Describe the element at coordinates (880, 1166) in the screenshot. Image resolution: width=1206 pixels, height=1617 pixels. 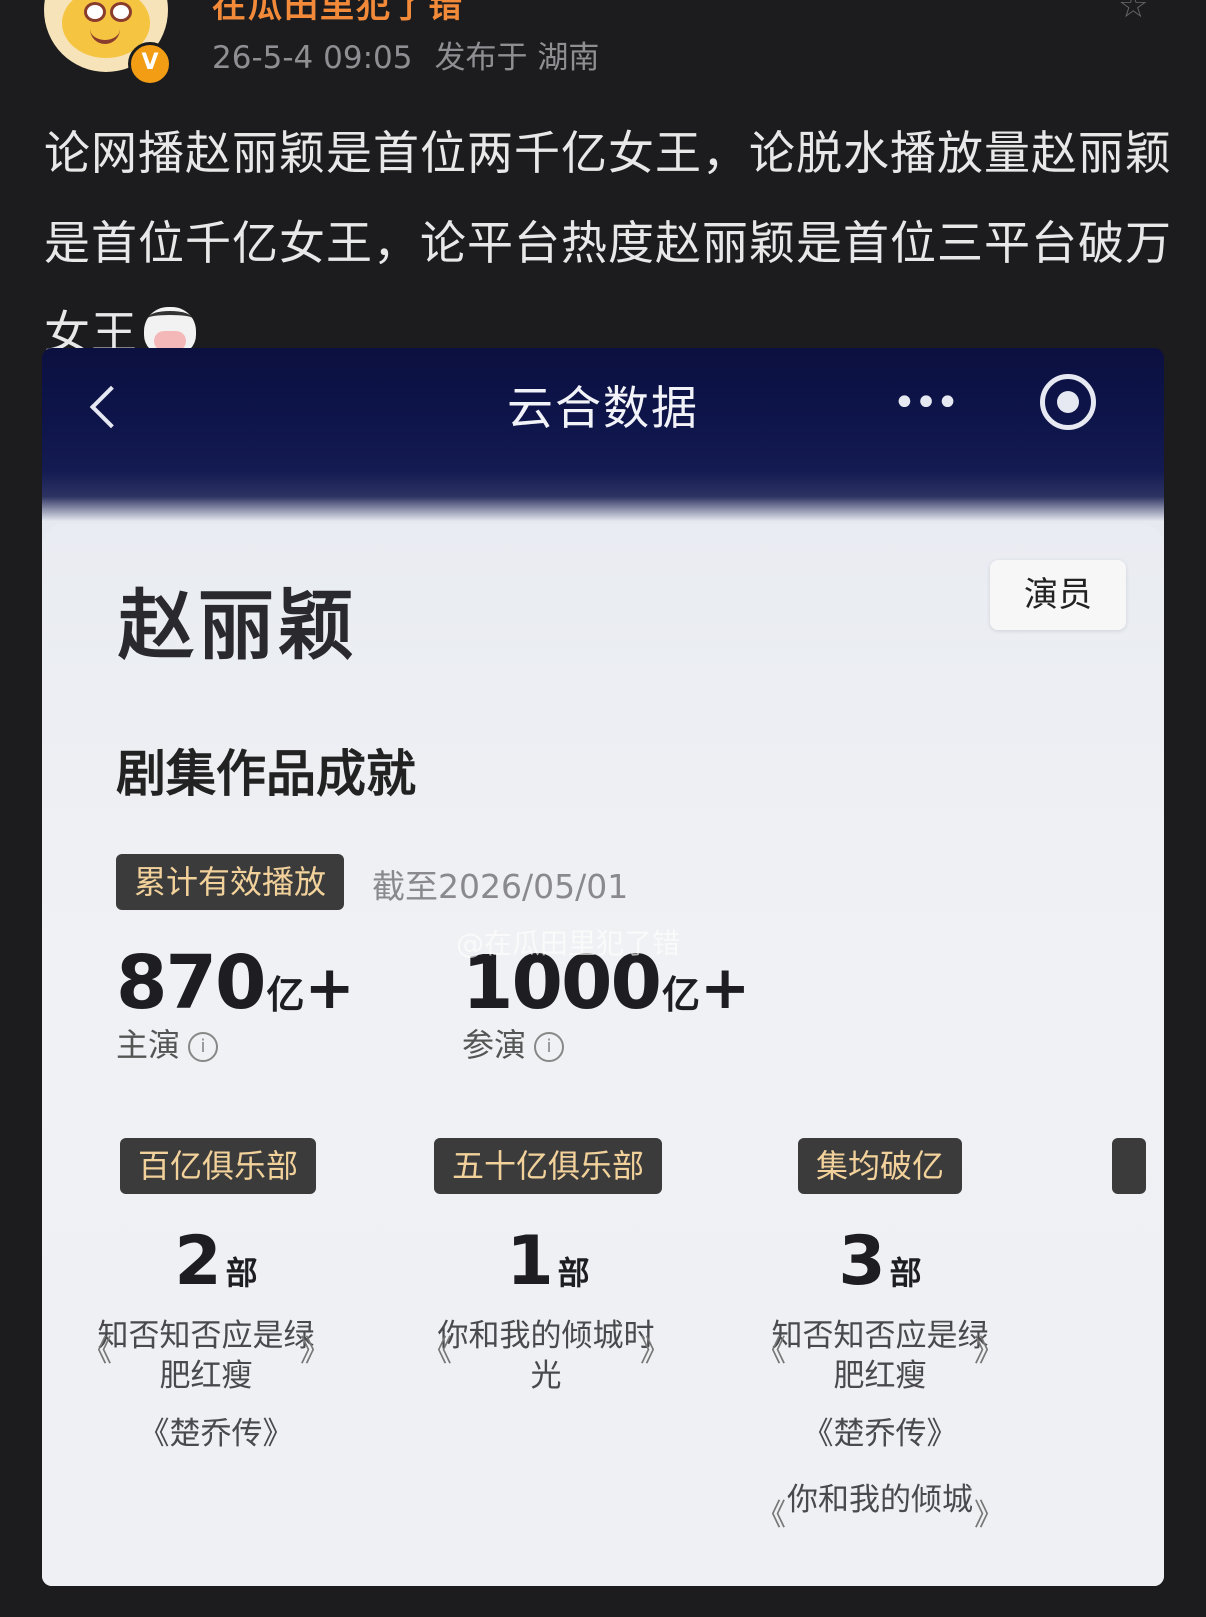
I see `club-pill-avg-over-100m: 集均破亿` at that location.